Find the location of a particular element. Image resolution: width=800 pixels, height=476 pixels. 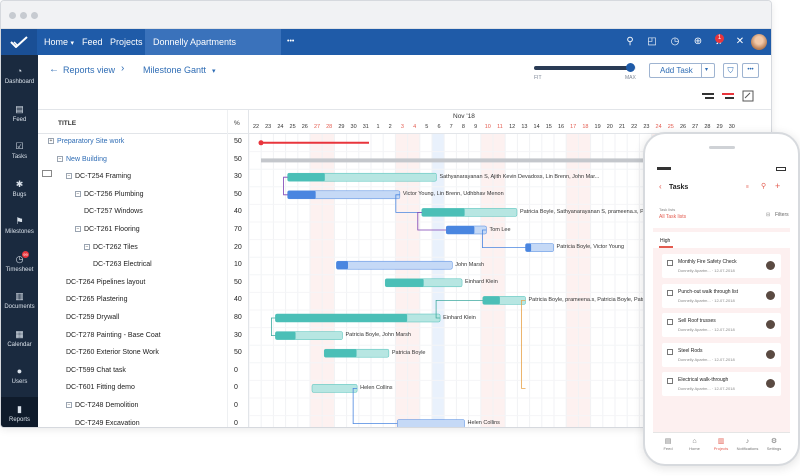

sidebar-item-tasks: ☑ Tasks is located at coordinates (19, 153).